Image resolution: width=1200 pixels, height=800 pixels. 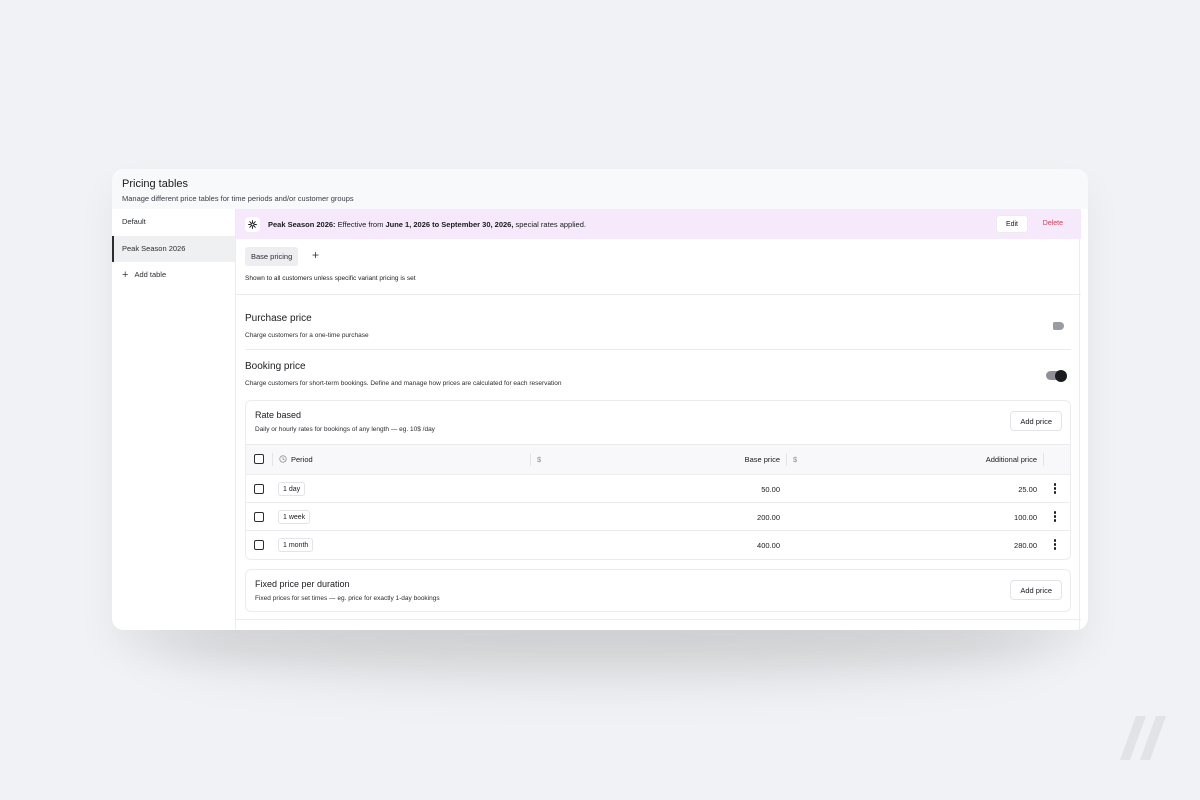 I want to click on column-header-period: Period, so click(x=302, y=459).